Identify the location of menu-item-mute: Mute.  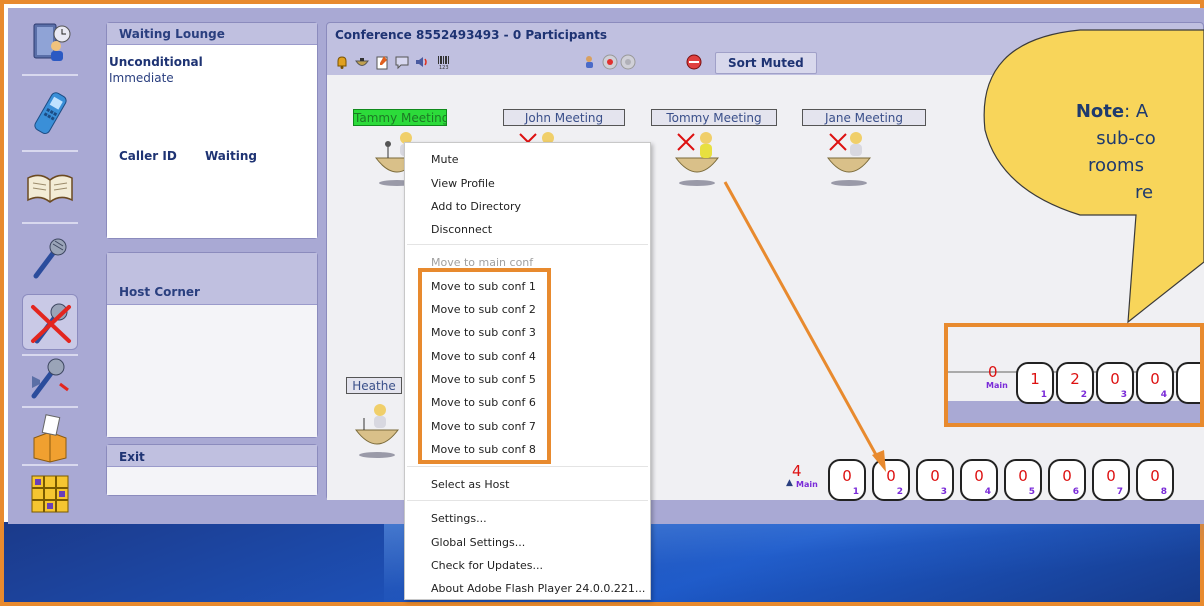
(445, 159).